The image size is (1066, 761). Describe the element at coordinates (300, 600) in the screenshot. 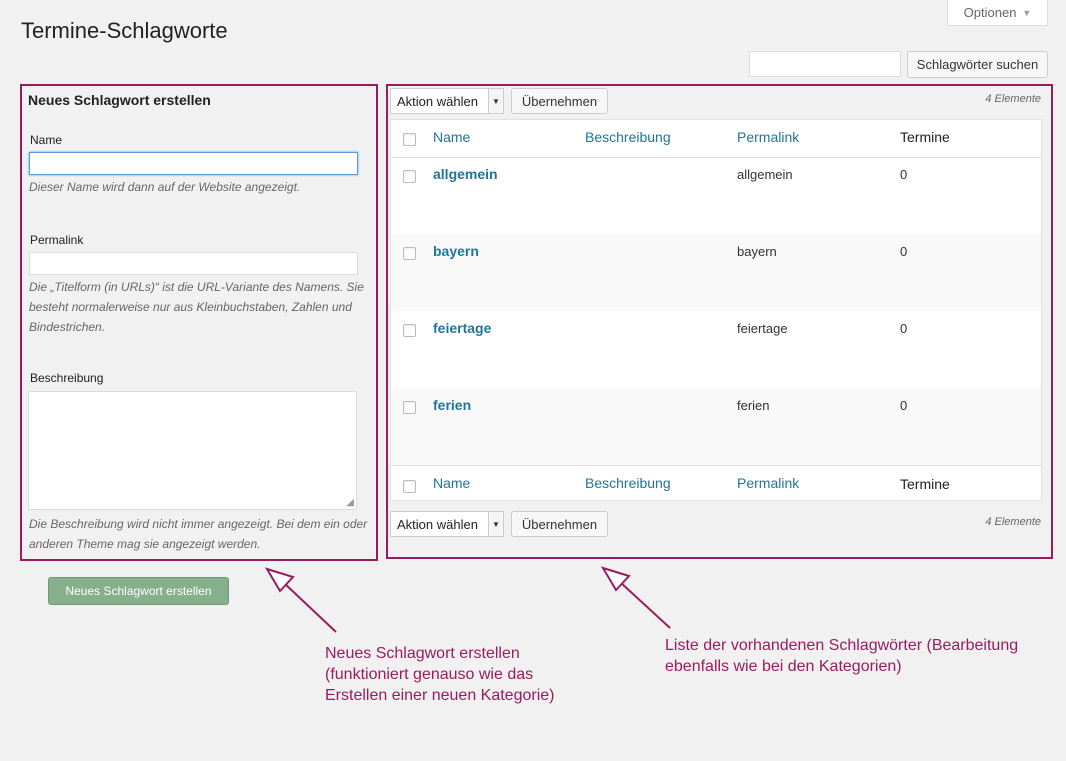

I see `arrow-icon-left` at that location.